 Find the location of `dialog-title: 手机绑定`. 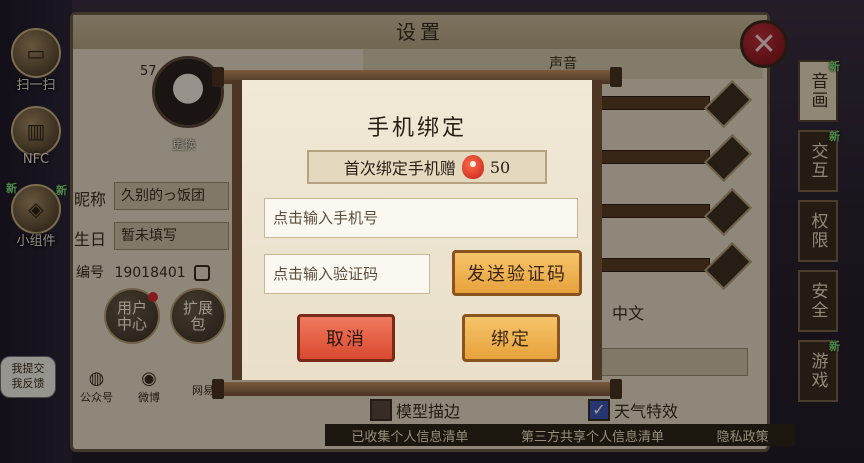

dialog-title: 手机绑定 is located at coordinates (416, 128).